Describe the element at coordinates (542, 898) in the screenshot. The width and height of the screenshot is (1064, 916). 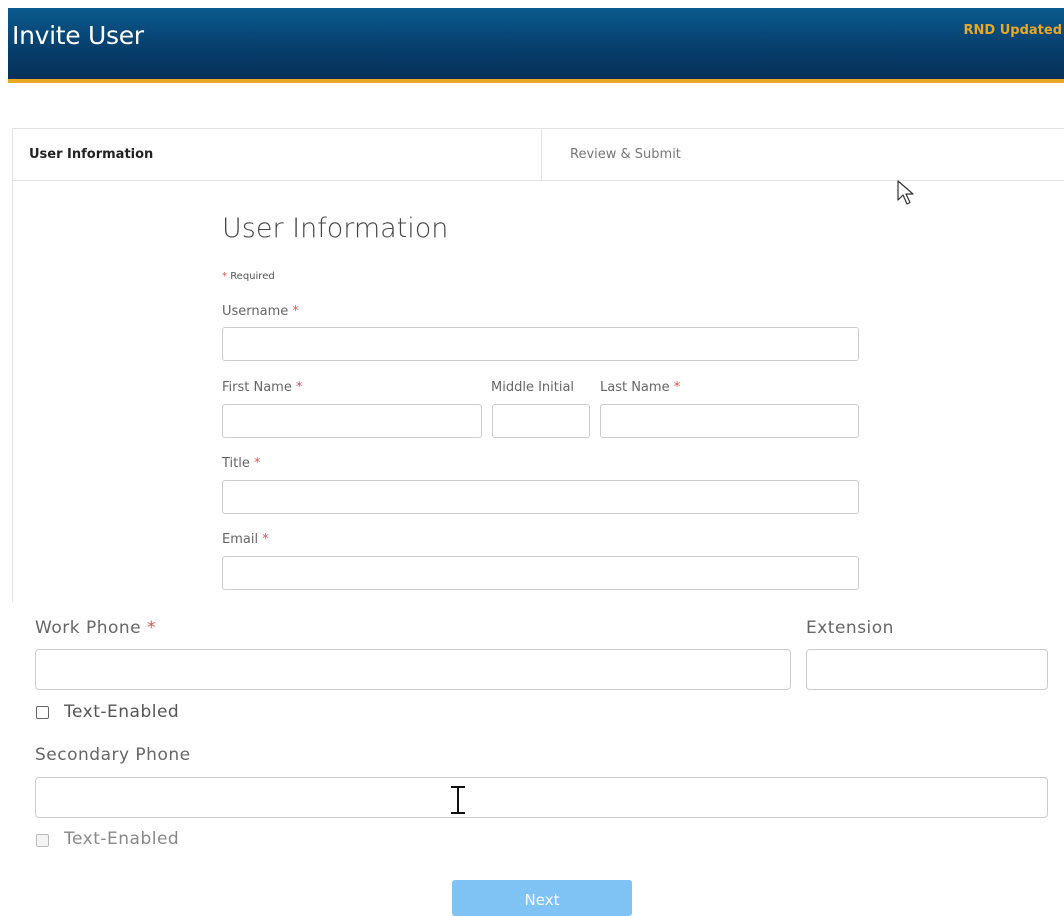
I see `next-button: Next` at that location.